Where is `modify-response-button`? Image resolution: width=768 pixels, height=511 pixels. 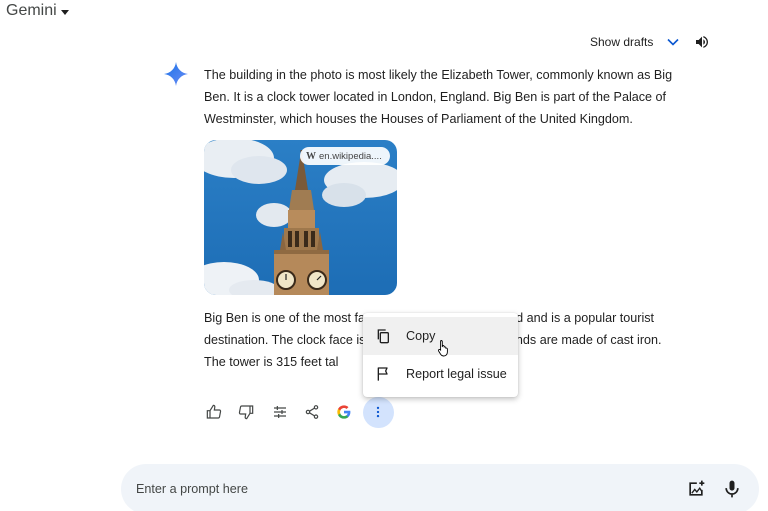
modify-response-button is located at coordinates (280, 412).